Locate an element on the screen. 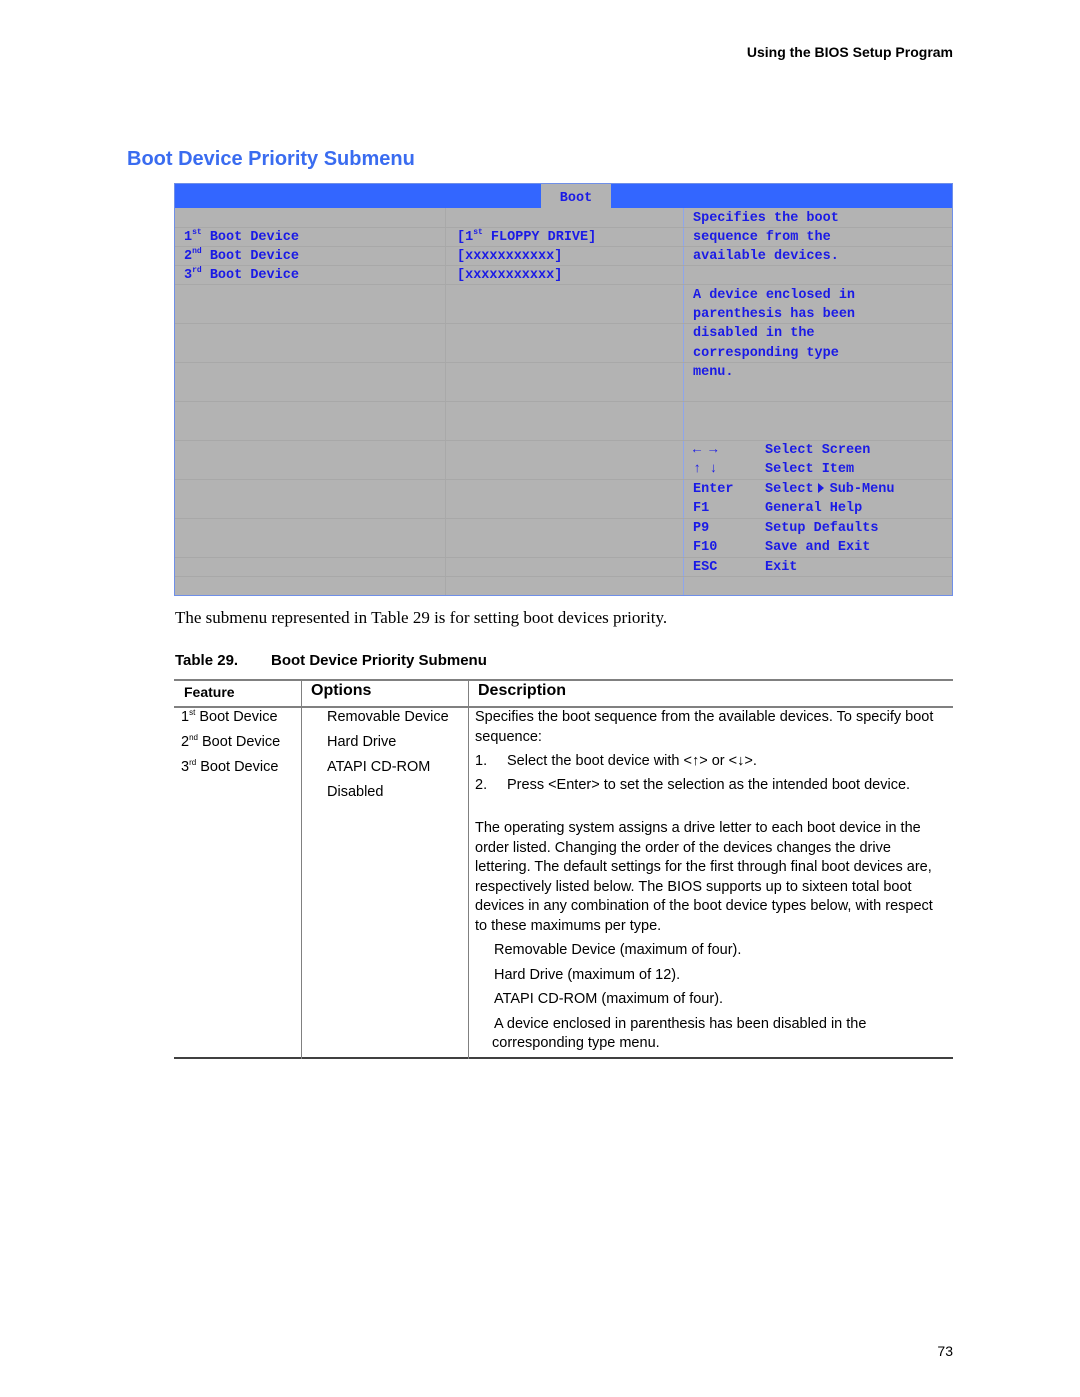  step-text: Select the boot device with <↑> or <↓>. is located at coordinates (632, 761).